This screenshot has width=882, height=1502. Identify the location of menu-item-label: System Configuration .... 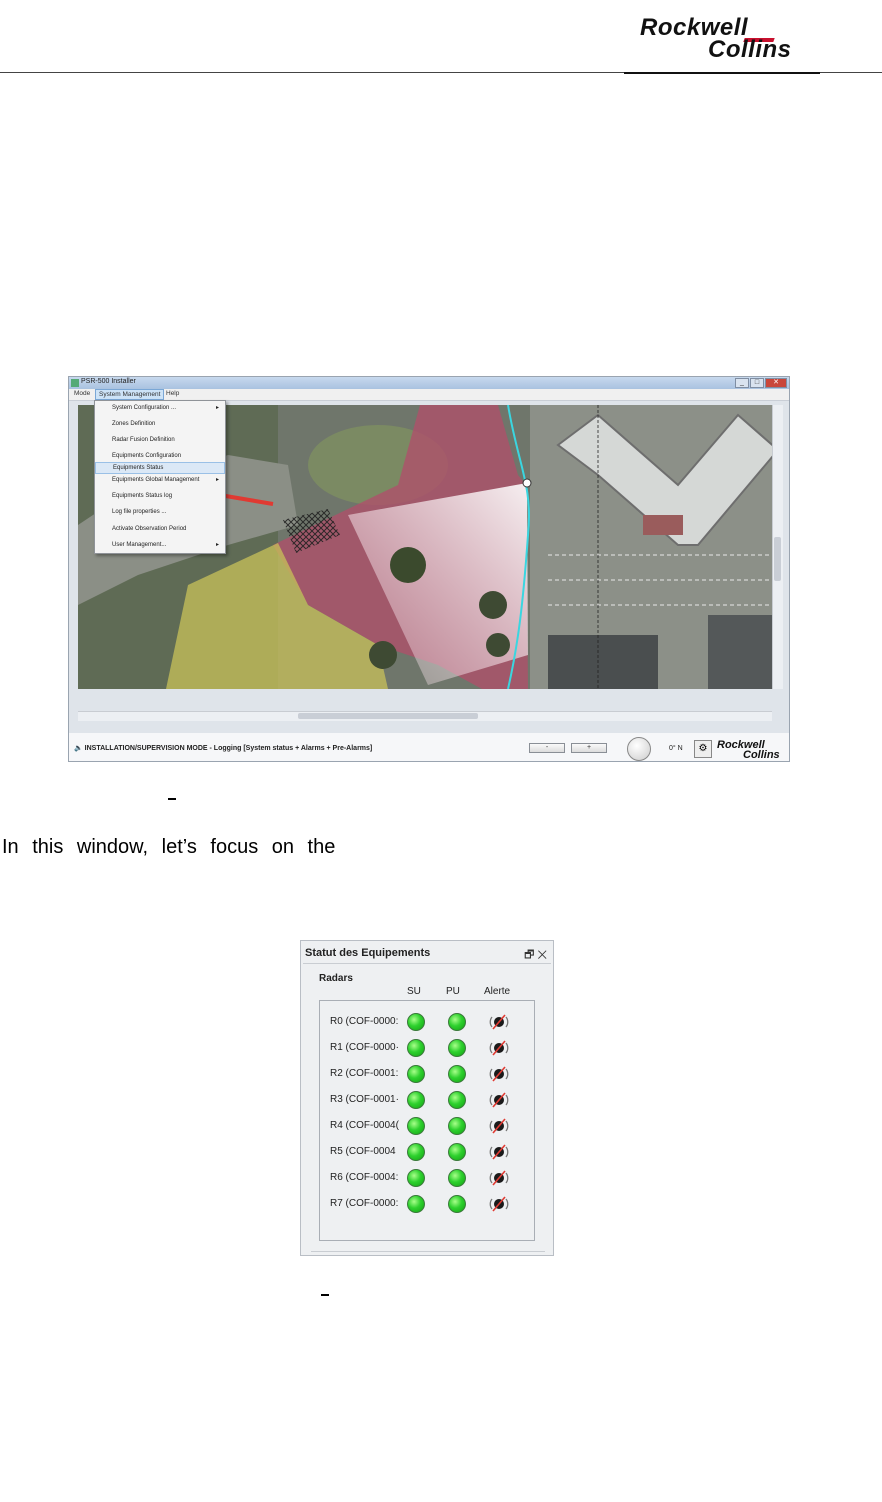
(144, 408).